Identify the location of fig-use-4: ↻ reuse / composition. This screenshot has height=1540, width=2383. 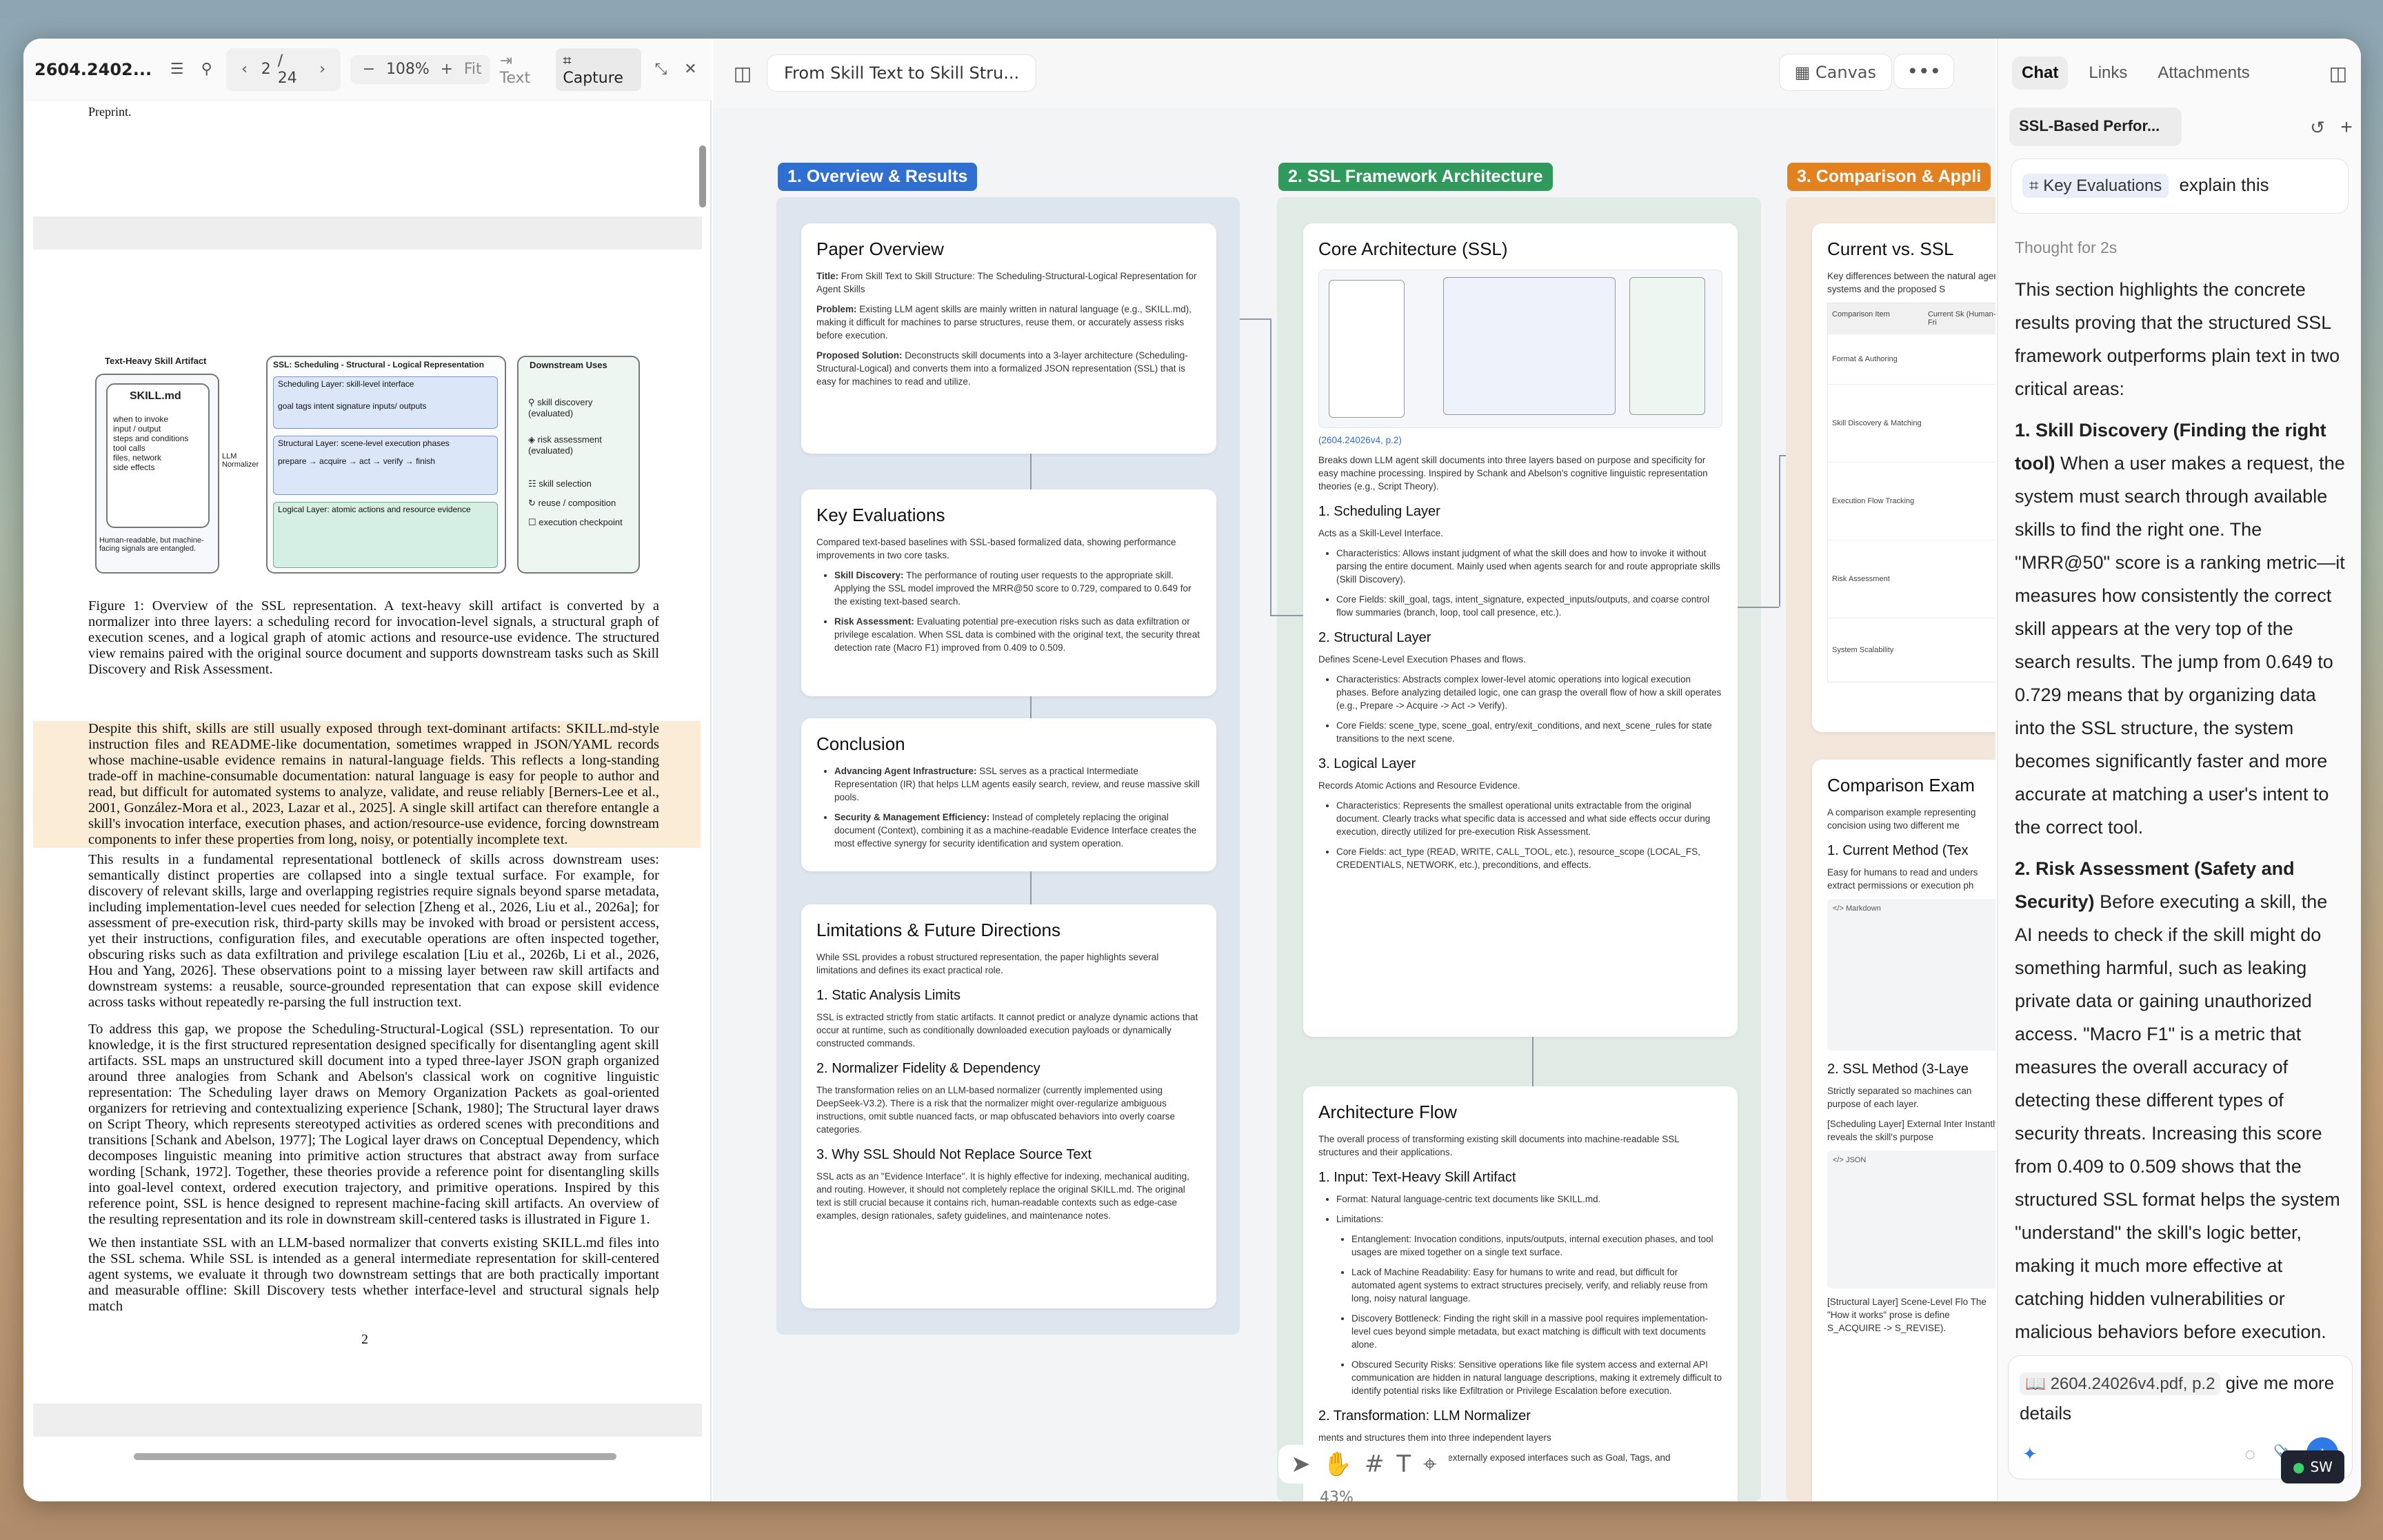
(572, 503).